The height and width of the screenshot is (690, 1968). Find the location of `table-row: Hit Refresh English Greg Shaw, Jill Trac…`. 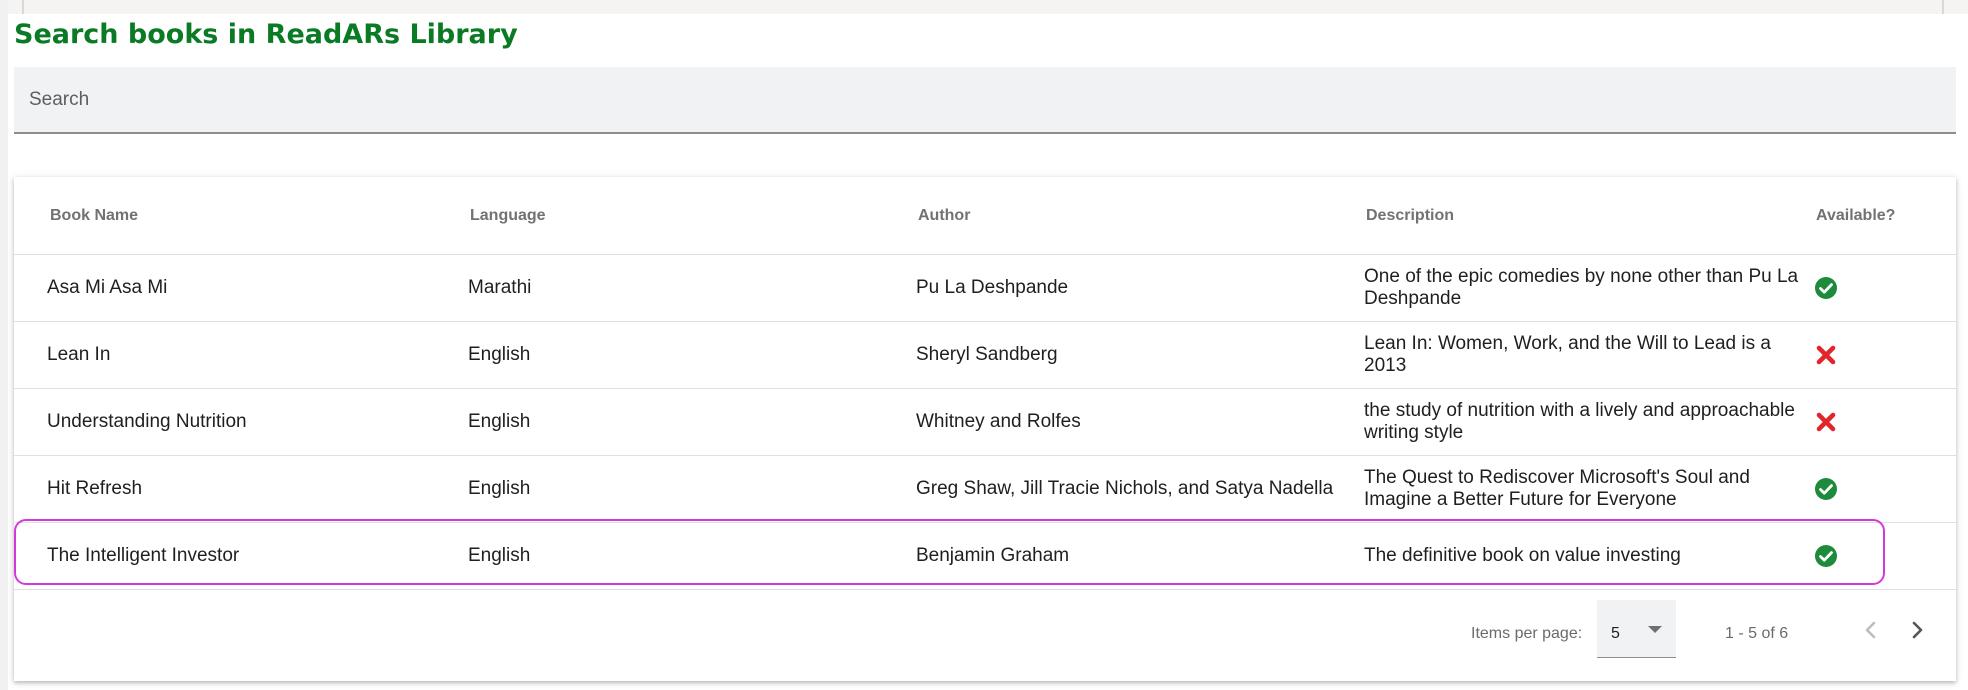

table-row: Hit Refresh English Greg Shaw, Jill Trac… is located at coordinates (985, 489).